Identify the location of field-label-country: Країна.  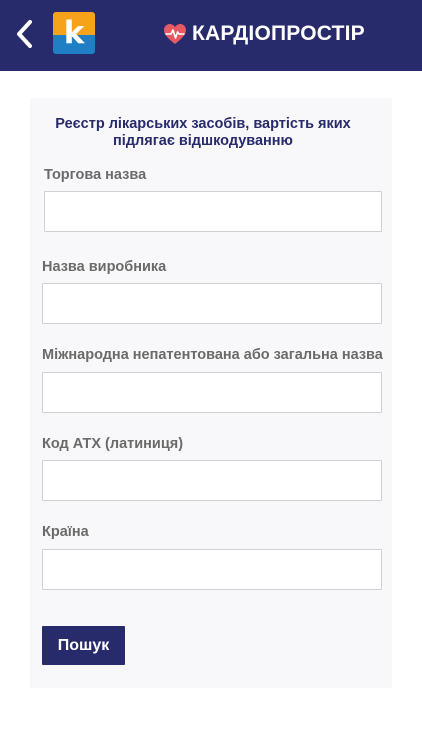
(65, 532).